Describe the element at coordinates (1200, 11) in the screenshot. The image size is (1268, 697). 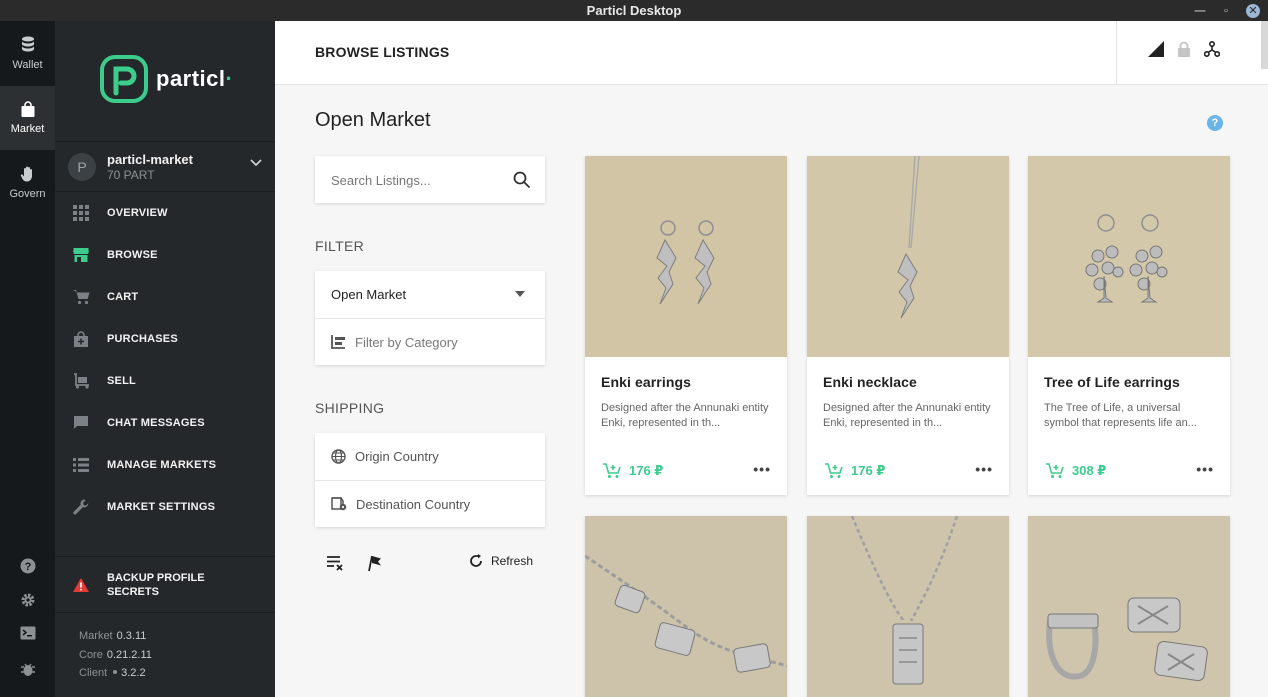
I see `minimize-icon: —` at that location.